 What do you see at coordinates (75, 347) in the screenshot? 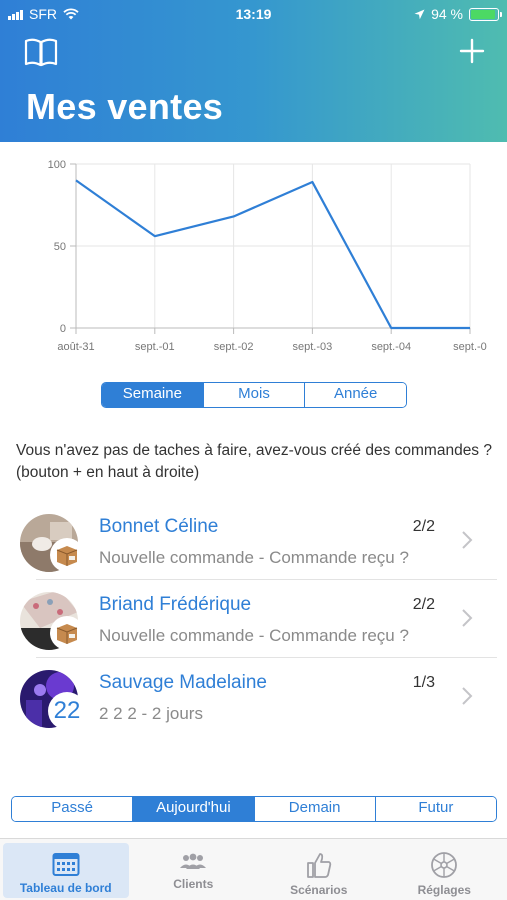
I see `x-tick-label: août-31` at bounding box center [75, 347].